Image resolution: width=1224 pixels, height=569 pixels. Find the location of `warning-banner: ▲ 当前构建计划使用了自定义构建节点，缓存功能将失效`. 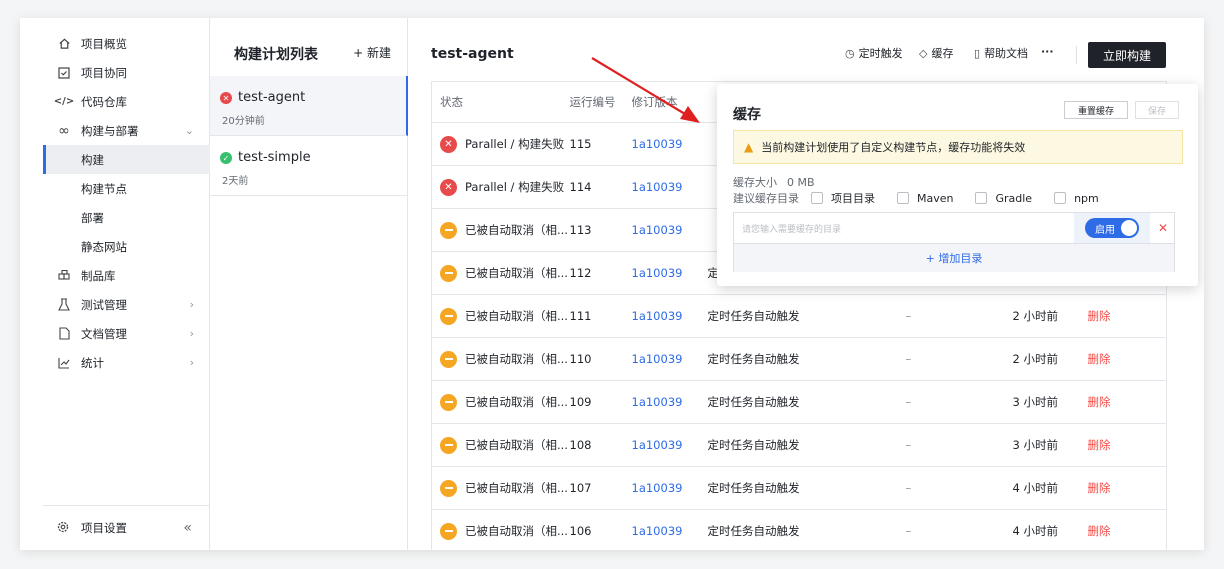

warning-banner: ▲ 当前构建计划使用了自定义构建节点，缓存功能将失效 is located at coordinates (958, 147).